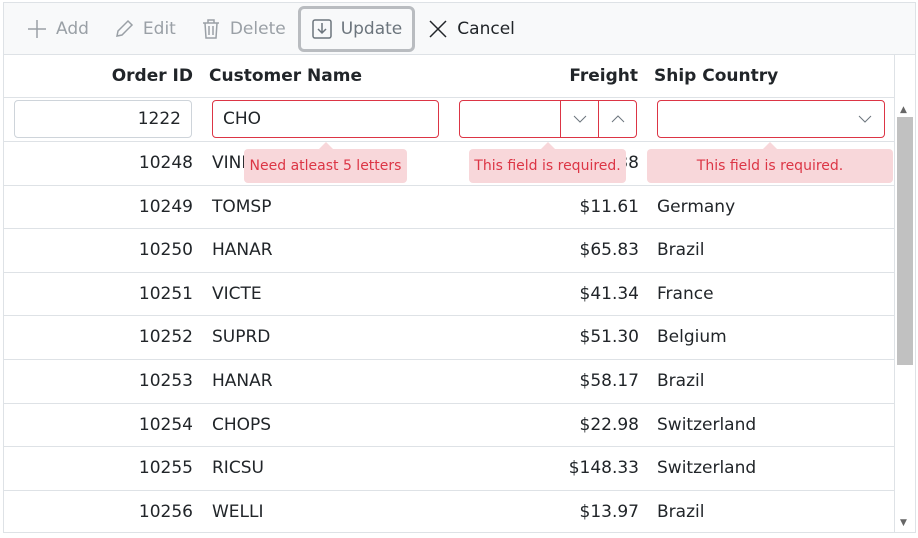 This screenshot has width=918, height=538. Describe the element at coordinates (609, 337) in the screenshot. I see `freight-cell: $51.30` at that location.